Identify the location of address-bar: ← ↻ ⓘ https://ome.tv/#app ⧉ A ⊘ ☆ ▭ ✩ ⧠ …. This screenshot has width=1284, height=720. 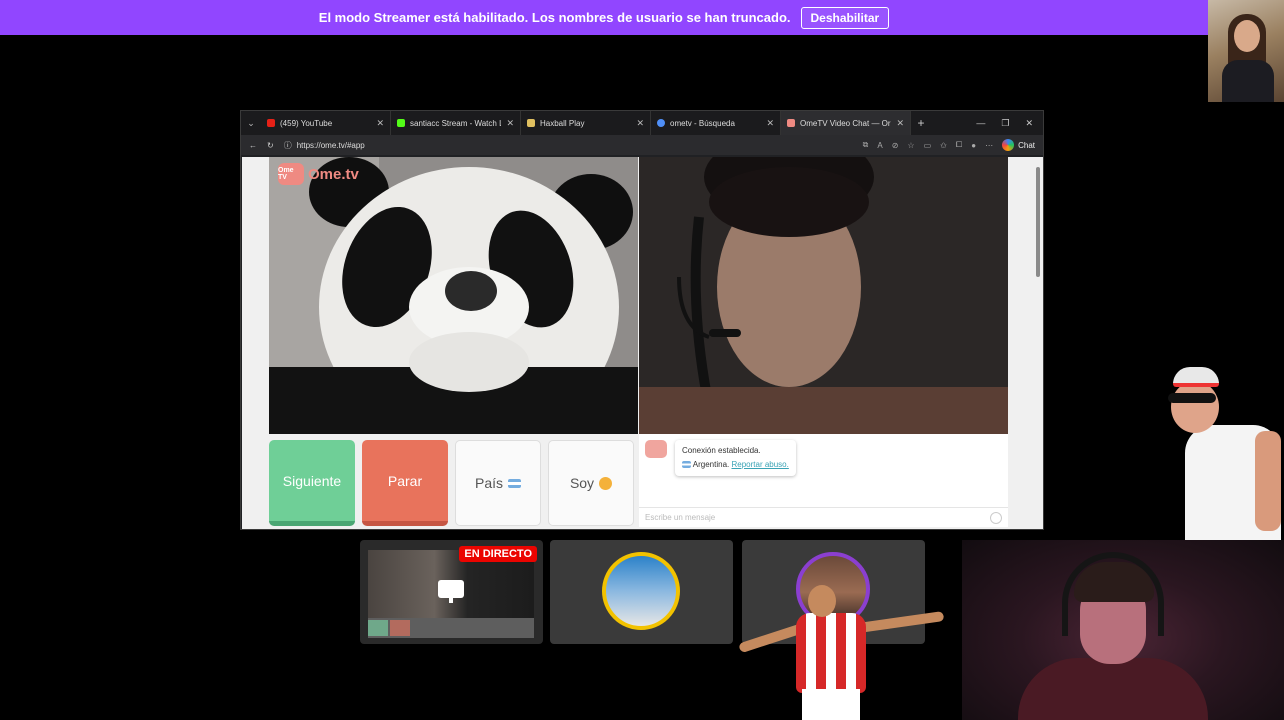
(642, 145).